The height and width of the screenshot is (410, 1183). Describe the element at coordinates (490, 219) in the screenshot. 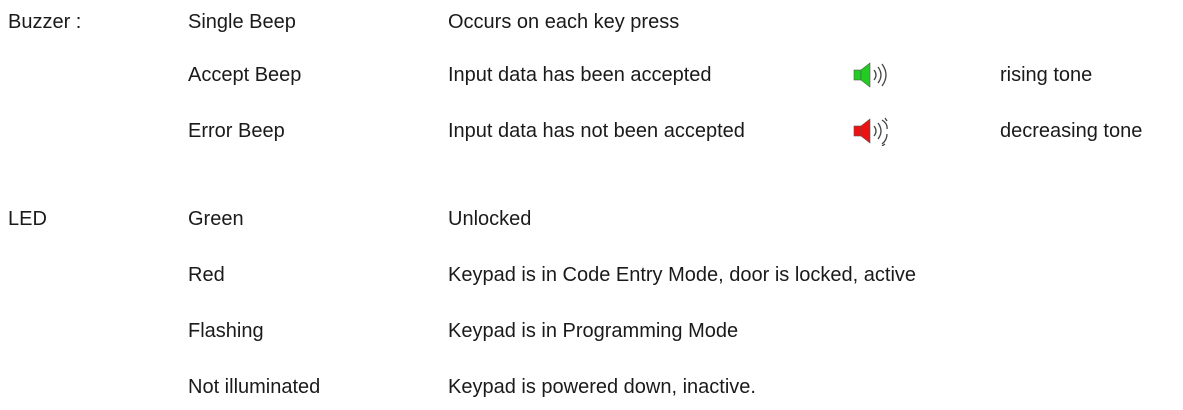

I see `led-green-description: Unlocked` at that location.